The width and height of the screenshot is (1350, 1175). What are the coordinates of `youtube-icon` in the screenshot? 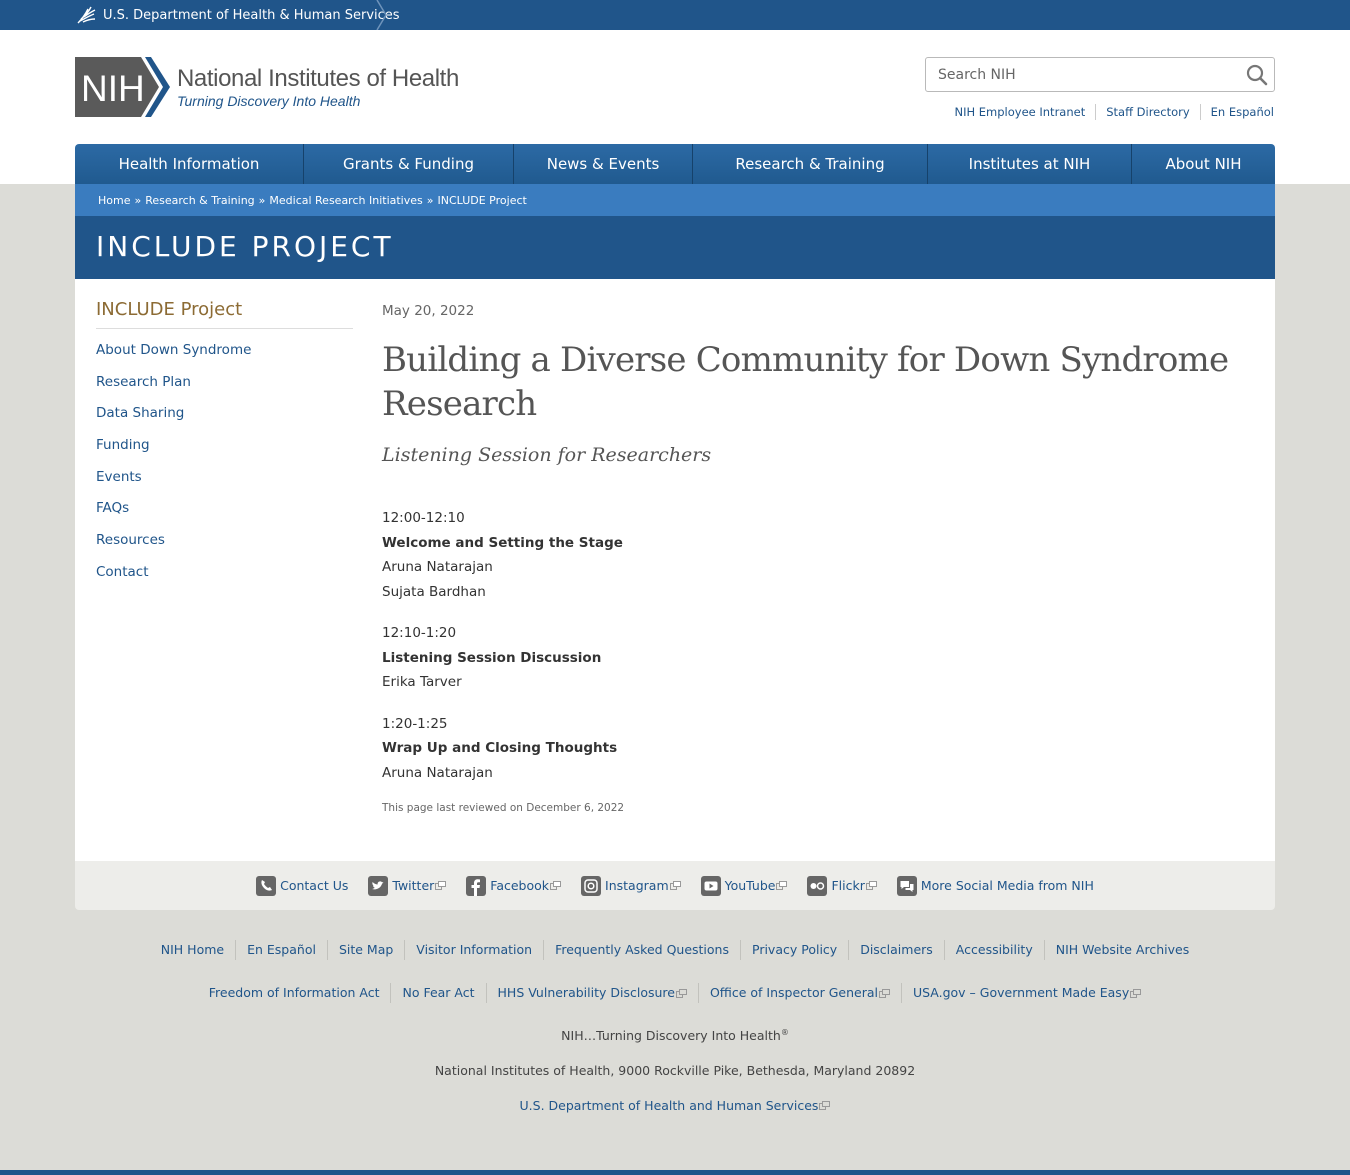 It's located at (710, 885).